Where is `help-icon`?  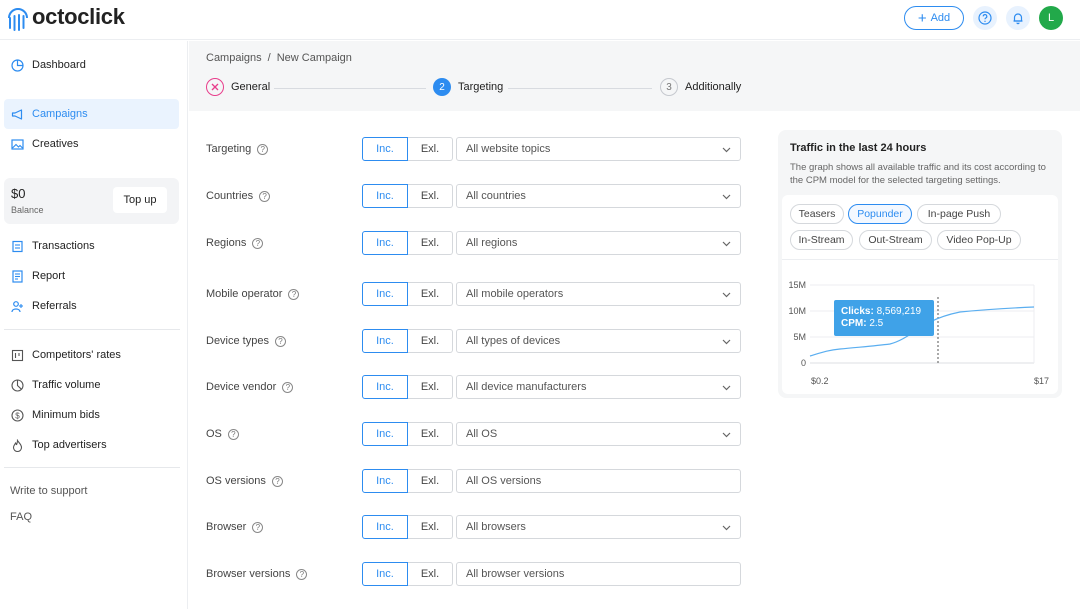 help-icon is located at coordinates (985, 18).